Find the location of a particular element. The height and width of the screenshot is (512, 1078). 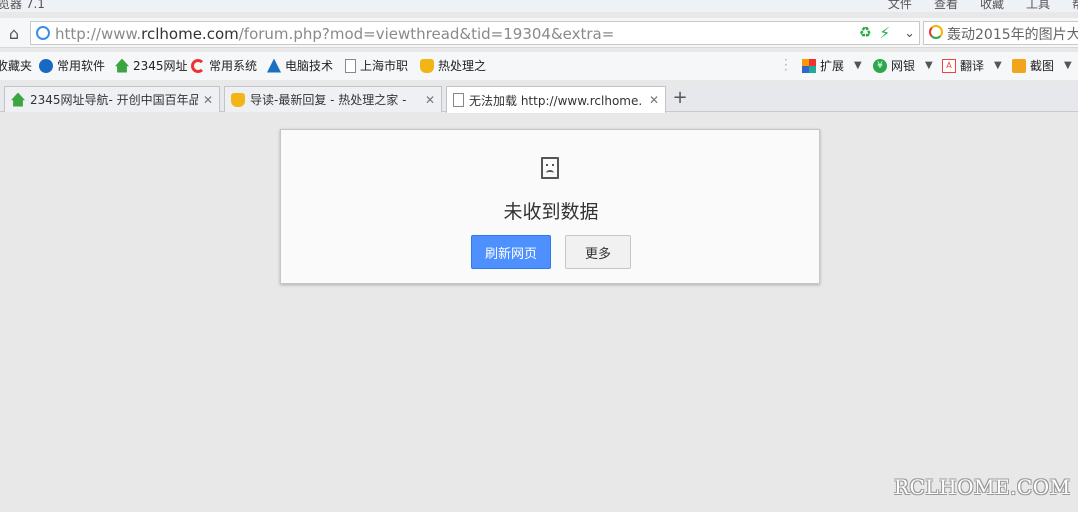

url-tools: ♻ ⚡ ⌄ is located at coordinates (887, 33).